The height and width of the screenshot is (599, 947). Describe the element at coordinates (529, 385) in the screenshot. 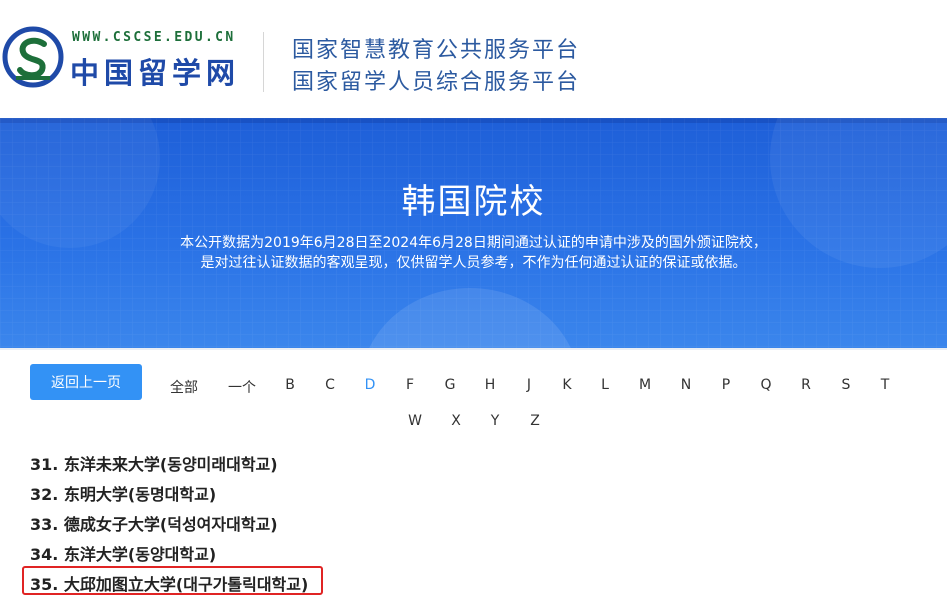

I see `filter-letter-j: J` at that location.